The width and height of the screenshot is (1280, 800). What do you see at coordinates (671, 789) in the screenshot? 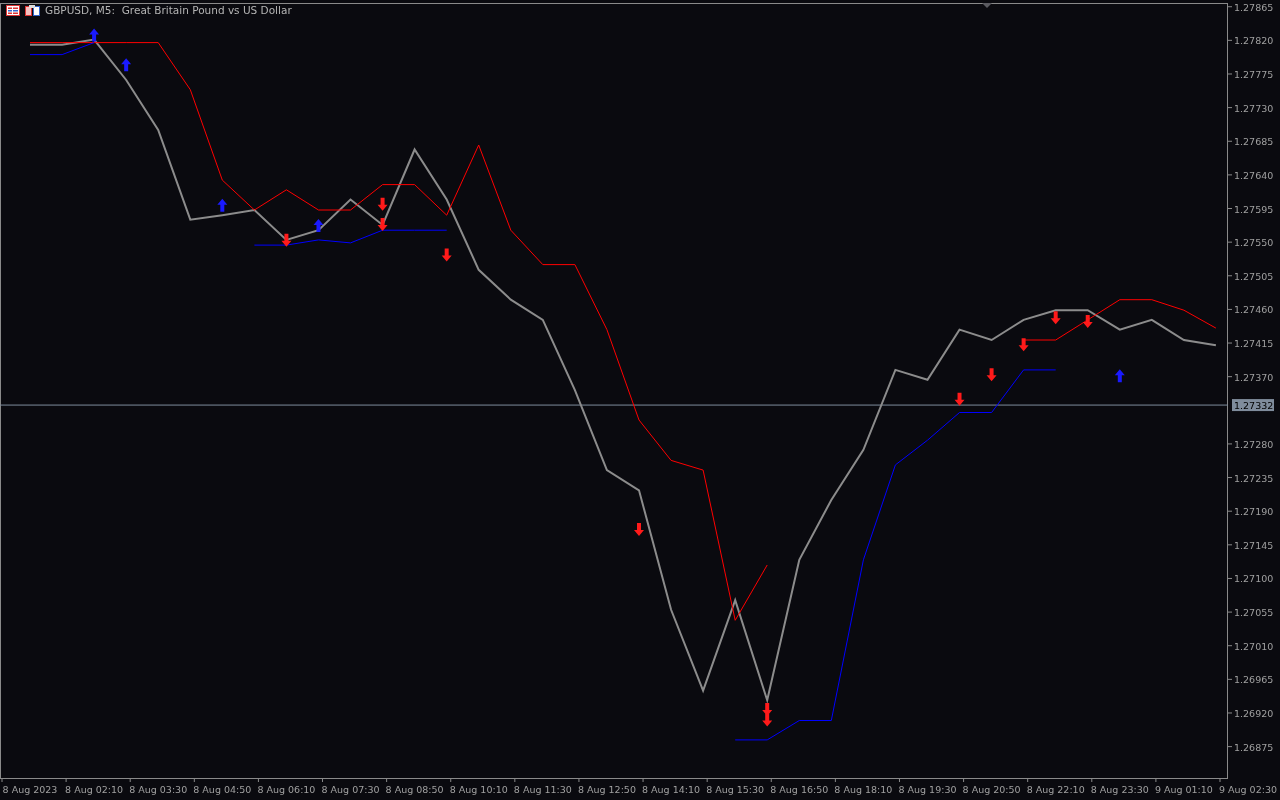
I see `time-axis-label: 8 Aug 14:10` at bounding box center [671, 789].